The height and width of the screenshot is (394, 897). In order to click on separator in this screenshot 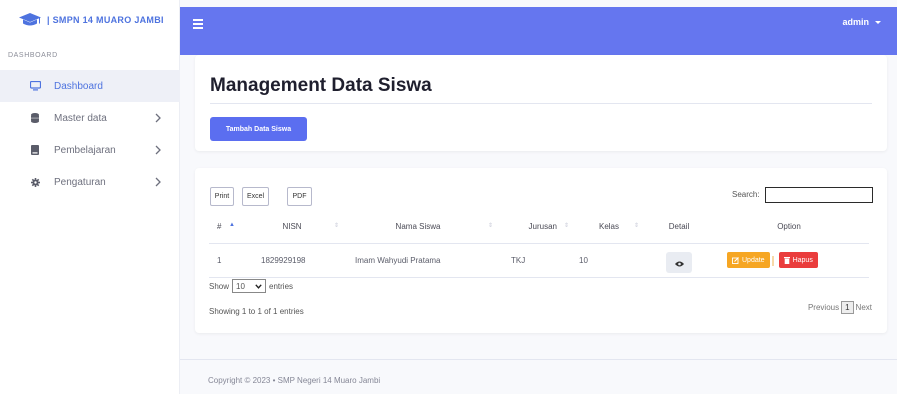, I will do `click(772, 261)`.